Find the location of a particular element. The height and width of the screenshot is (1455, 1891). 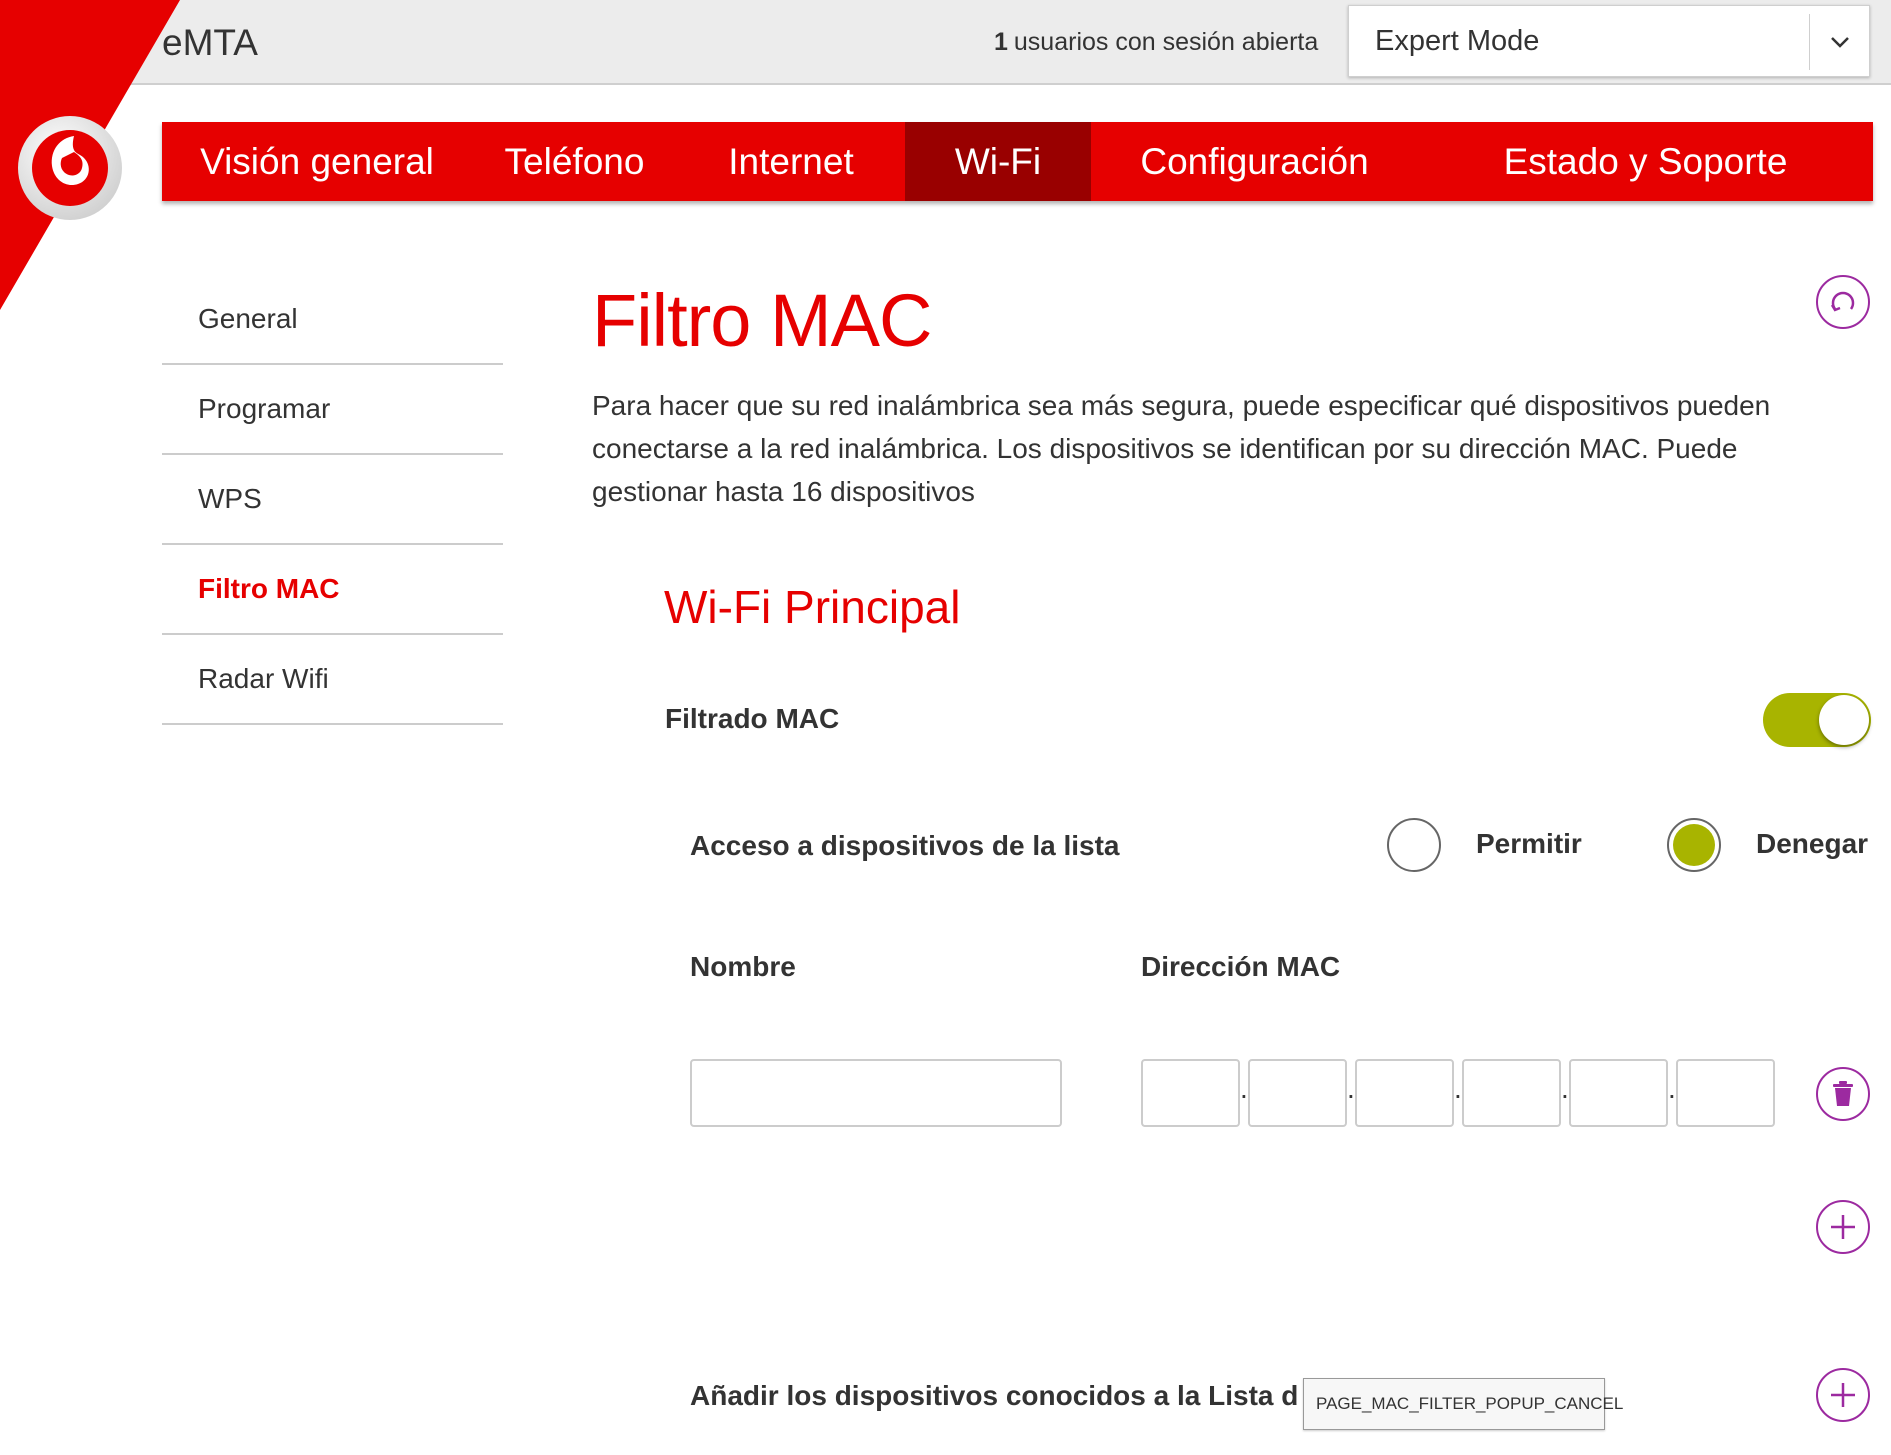

refresh-button is located at coordinates (1843, 302).